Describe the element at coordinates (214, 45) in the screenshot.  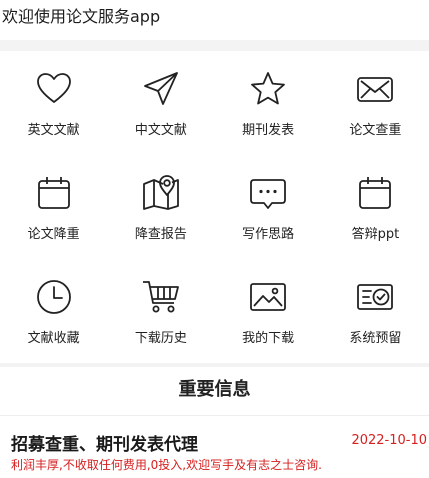
I see `header-divider` at that location.